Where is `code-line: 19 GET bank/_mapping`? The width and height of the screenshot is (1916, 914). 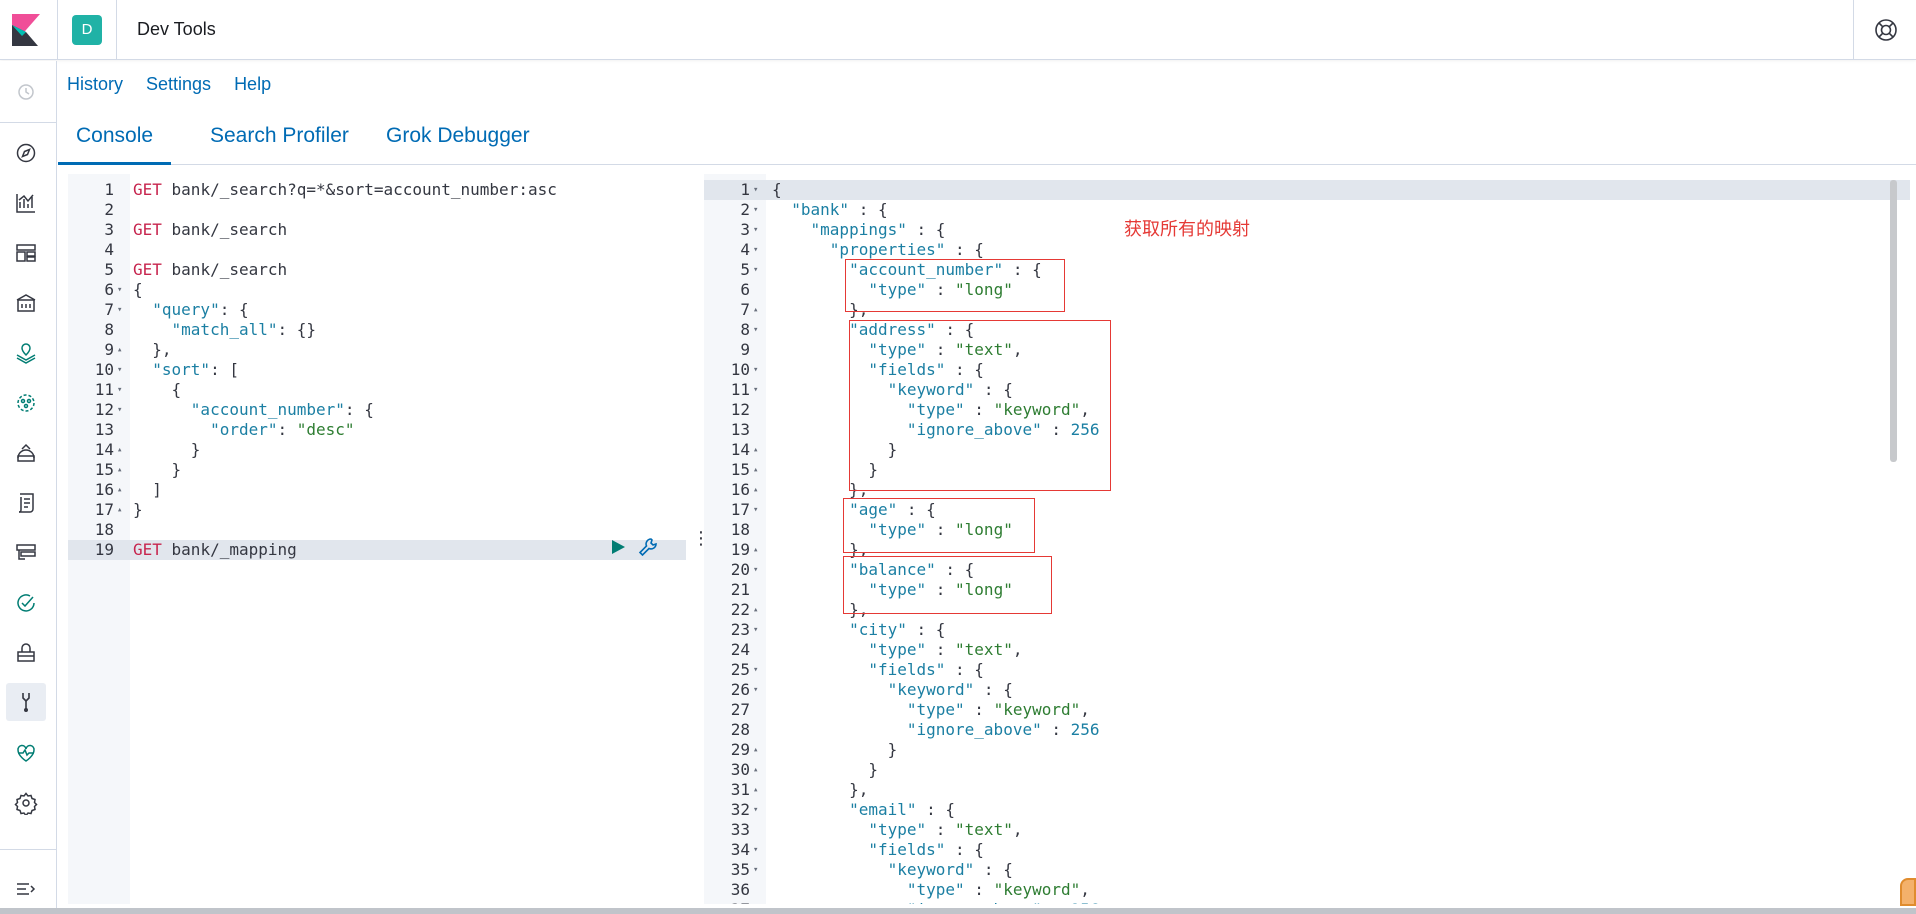
code-line: 19 GET bank/_mapping is located at coordinates (377, 550).